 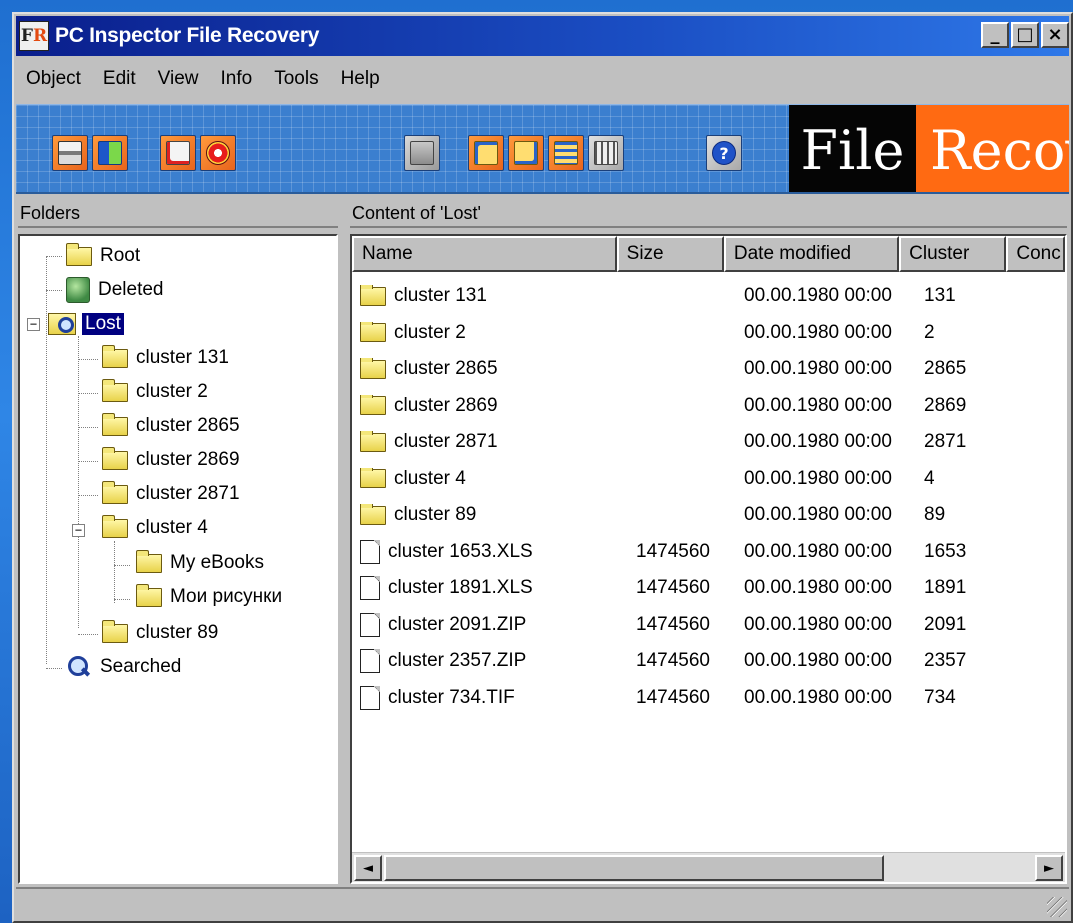 I want to click on list-view-tool-button, so click(x=566, y=153).